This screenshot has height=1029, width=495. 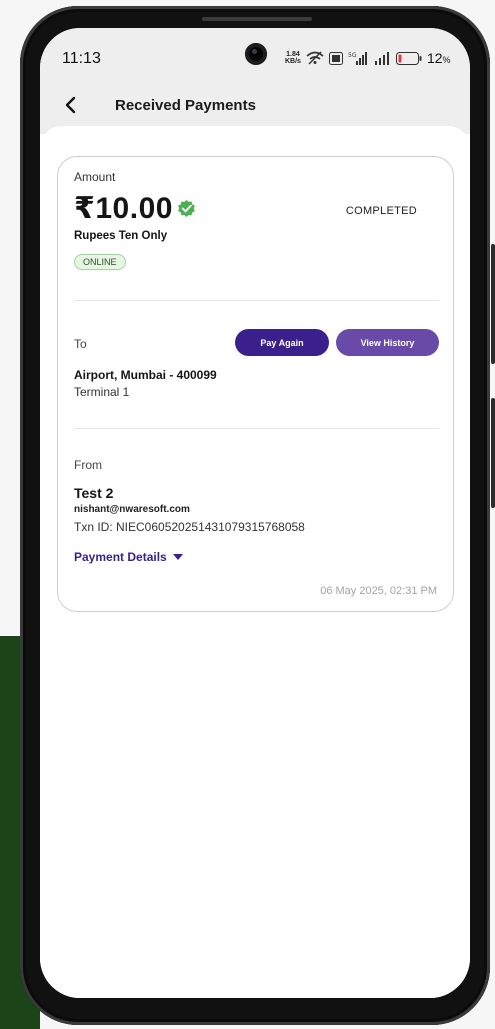 I want to click on sender-email: nishant@nwaresoft.com, so click(x=132, y=509).